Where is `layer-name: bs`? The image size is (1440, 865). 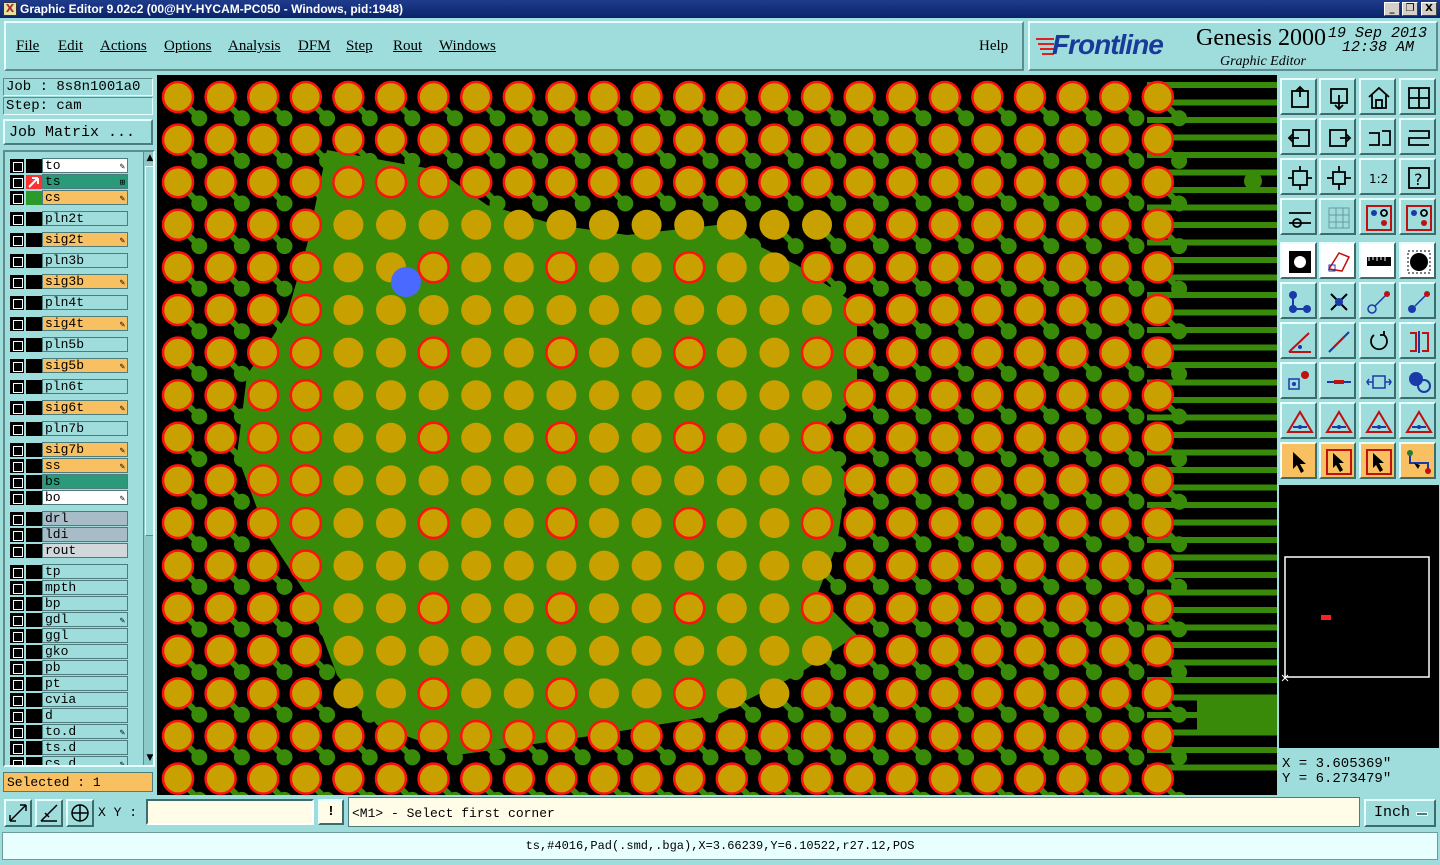
layer-name: bs is located at coordinates (85, 481).